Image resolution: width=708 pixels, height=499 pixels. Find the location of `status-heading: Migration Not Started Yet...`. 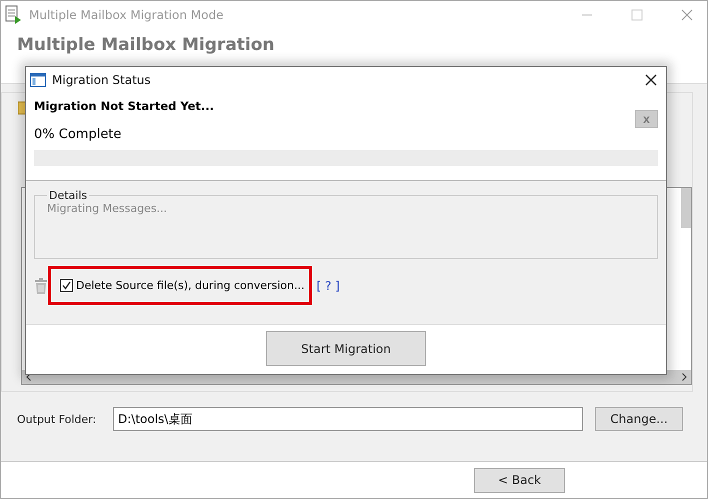

status-heading: Migration Not Started Yet... is located at coordinates (124, 106).